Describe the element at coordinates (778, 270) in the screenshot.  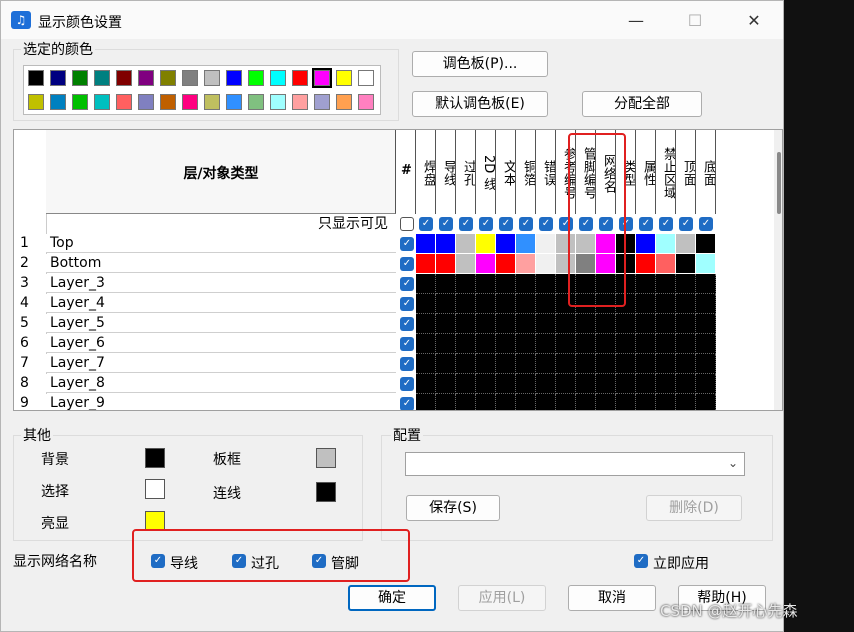
I see `grid-scrollbar` at that location.